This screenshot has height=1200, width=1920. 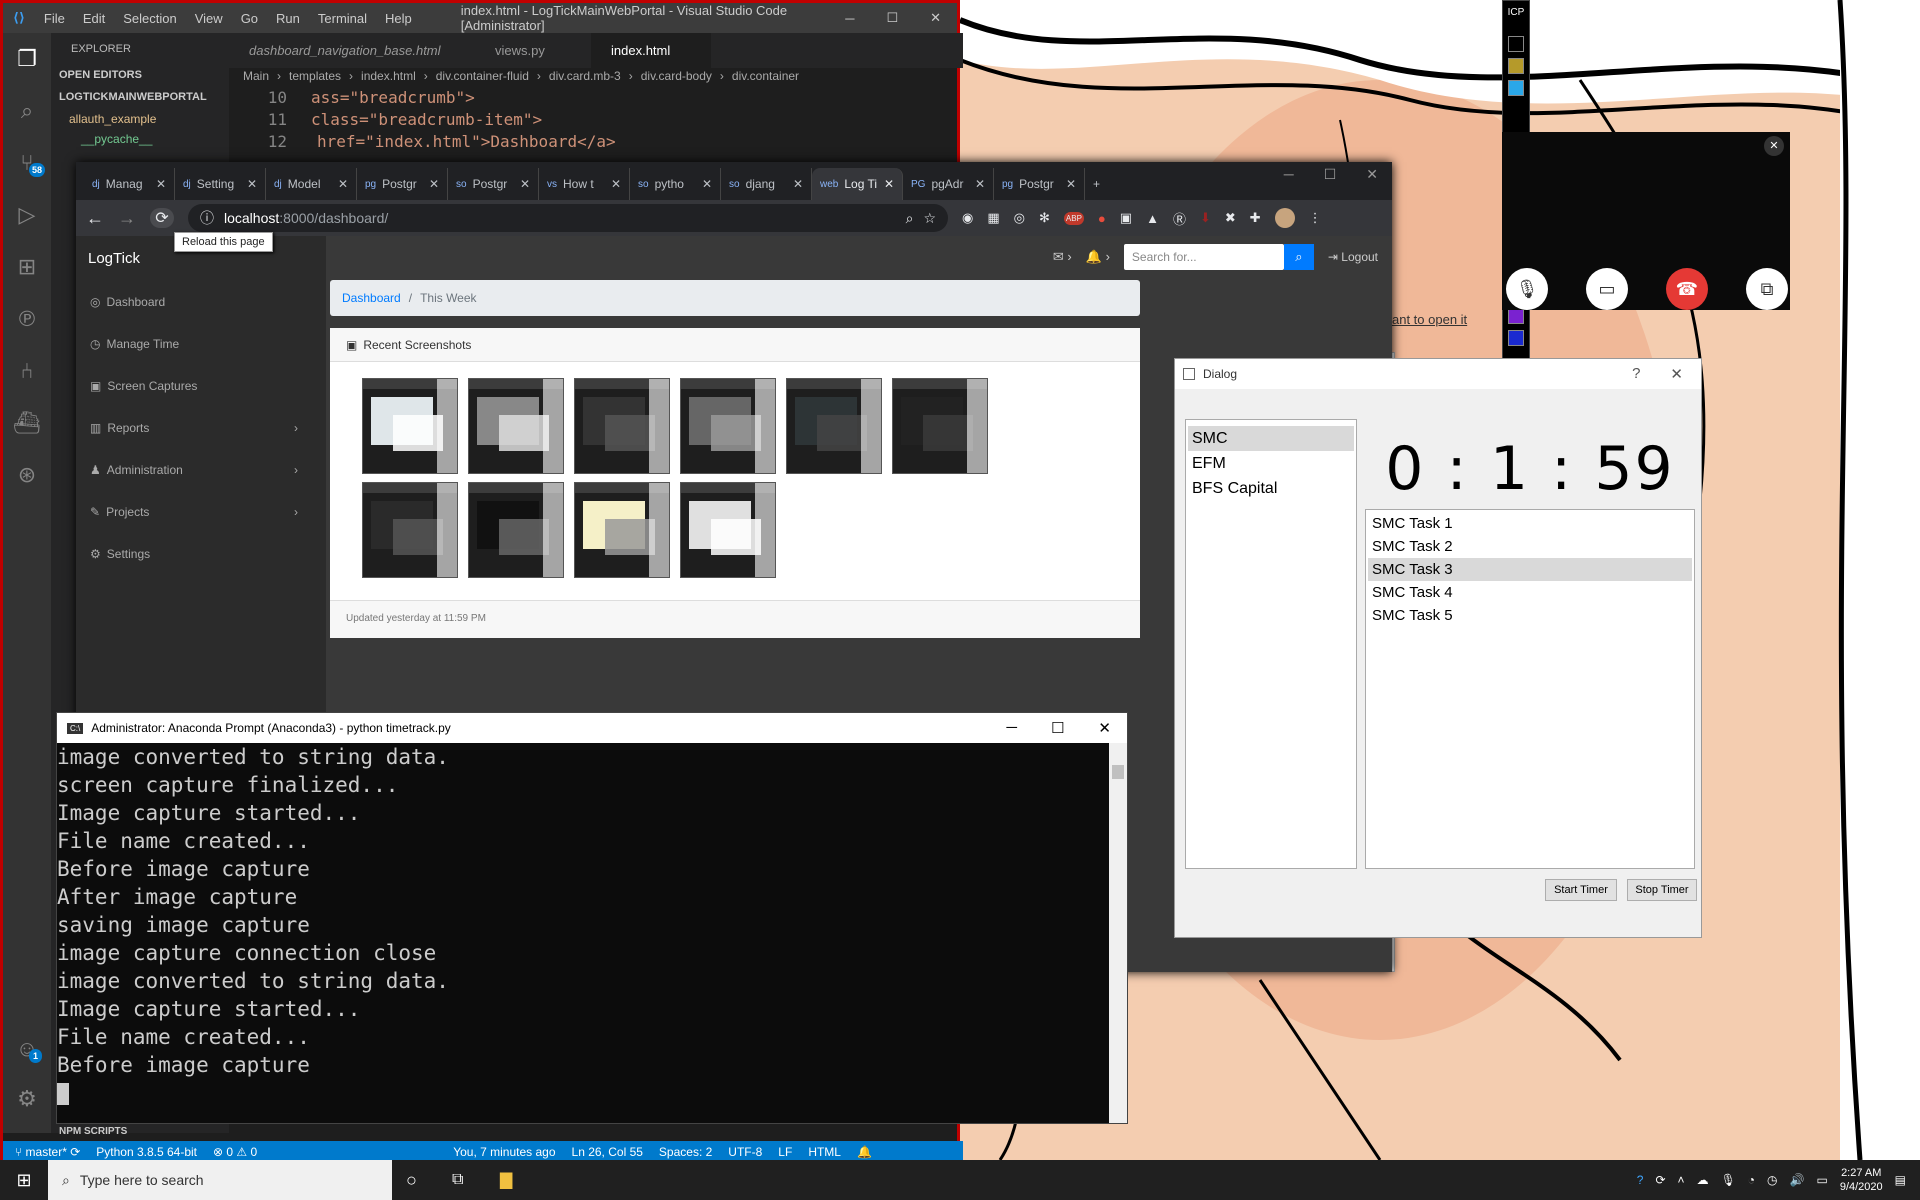 I want to click on chrome-tab: web Log Ti ✕, so click(x=857, y=184).